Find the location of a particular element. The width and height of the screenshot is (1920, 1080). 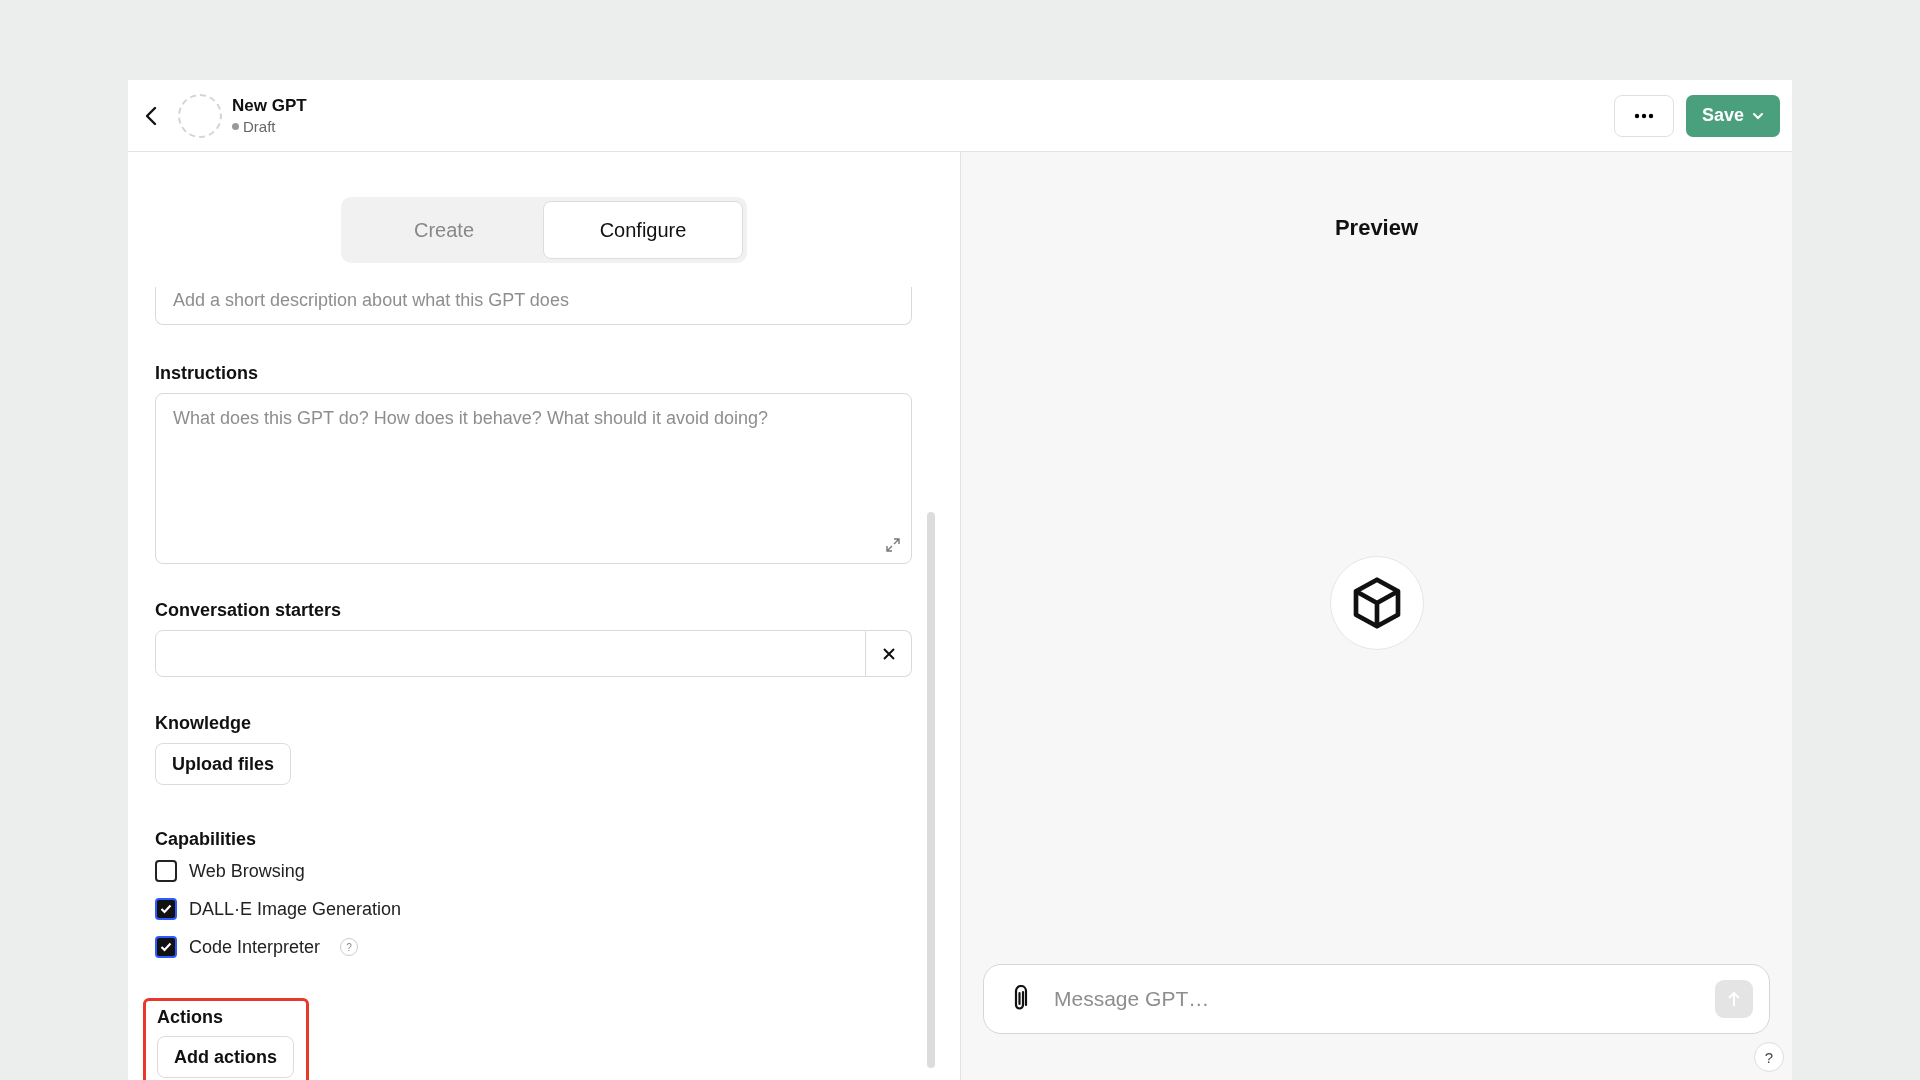

status-label: Draft is located at coordinates (259, 126).